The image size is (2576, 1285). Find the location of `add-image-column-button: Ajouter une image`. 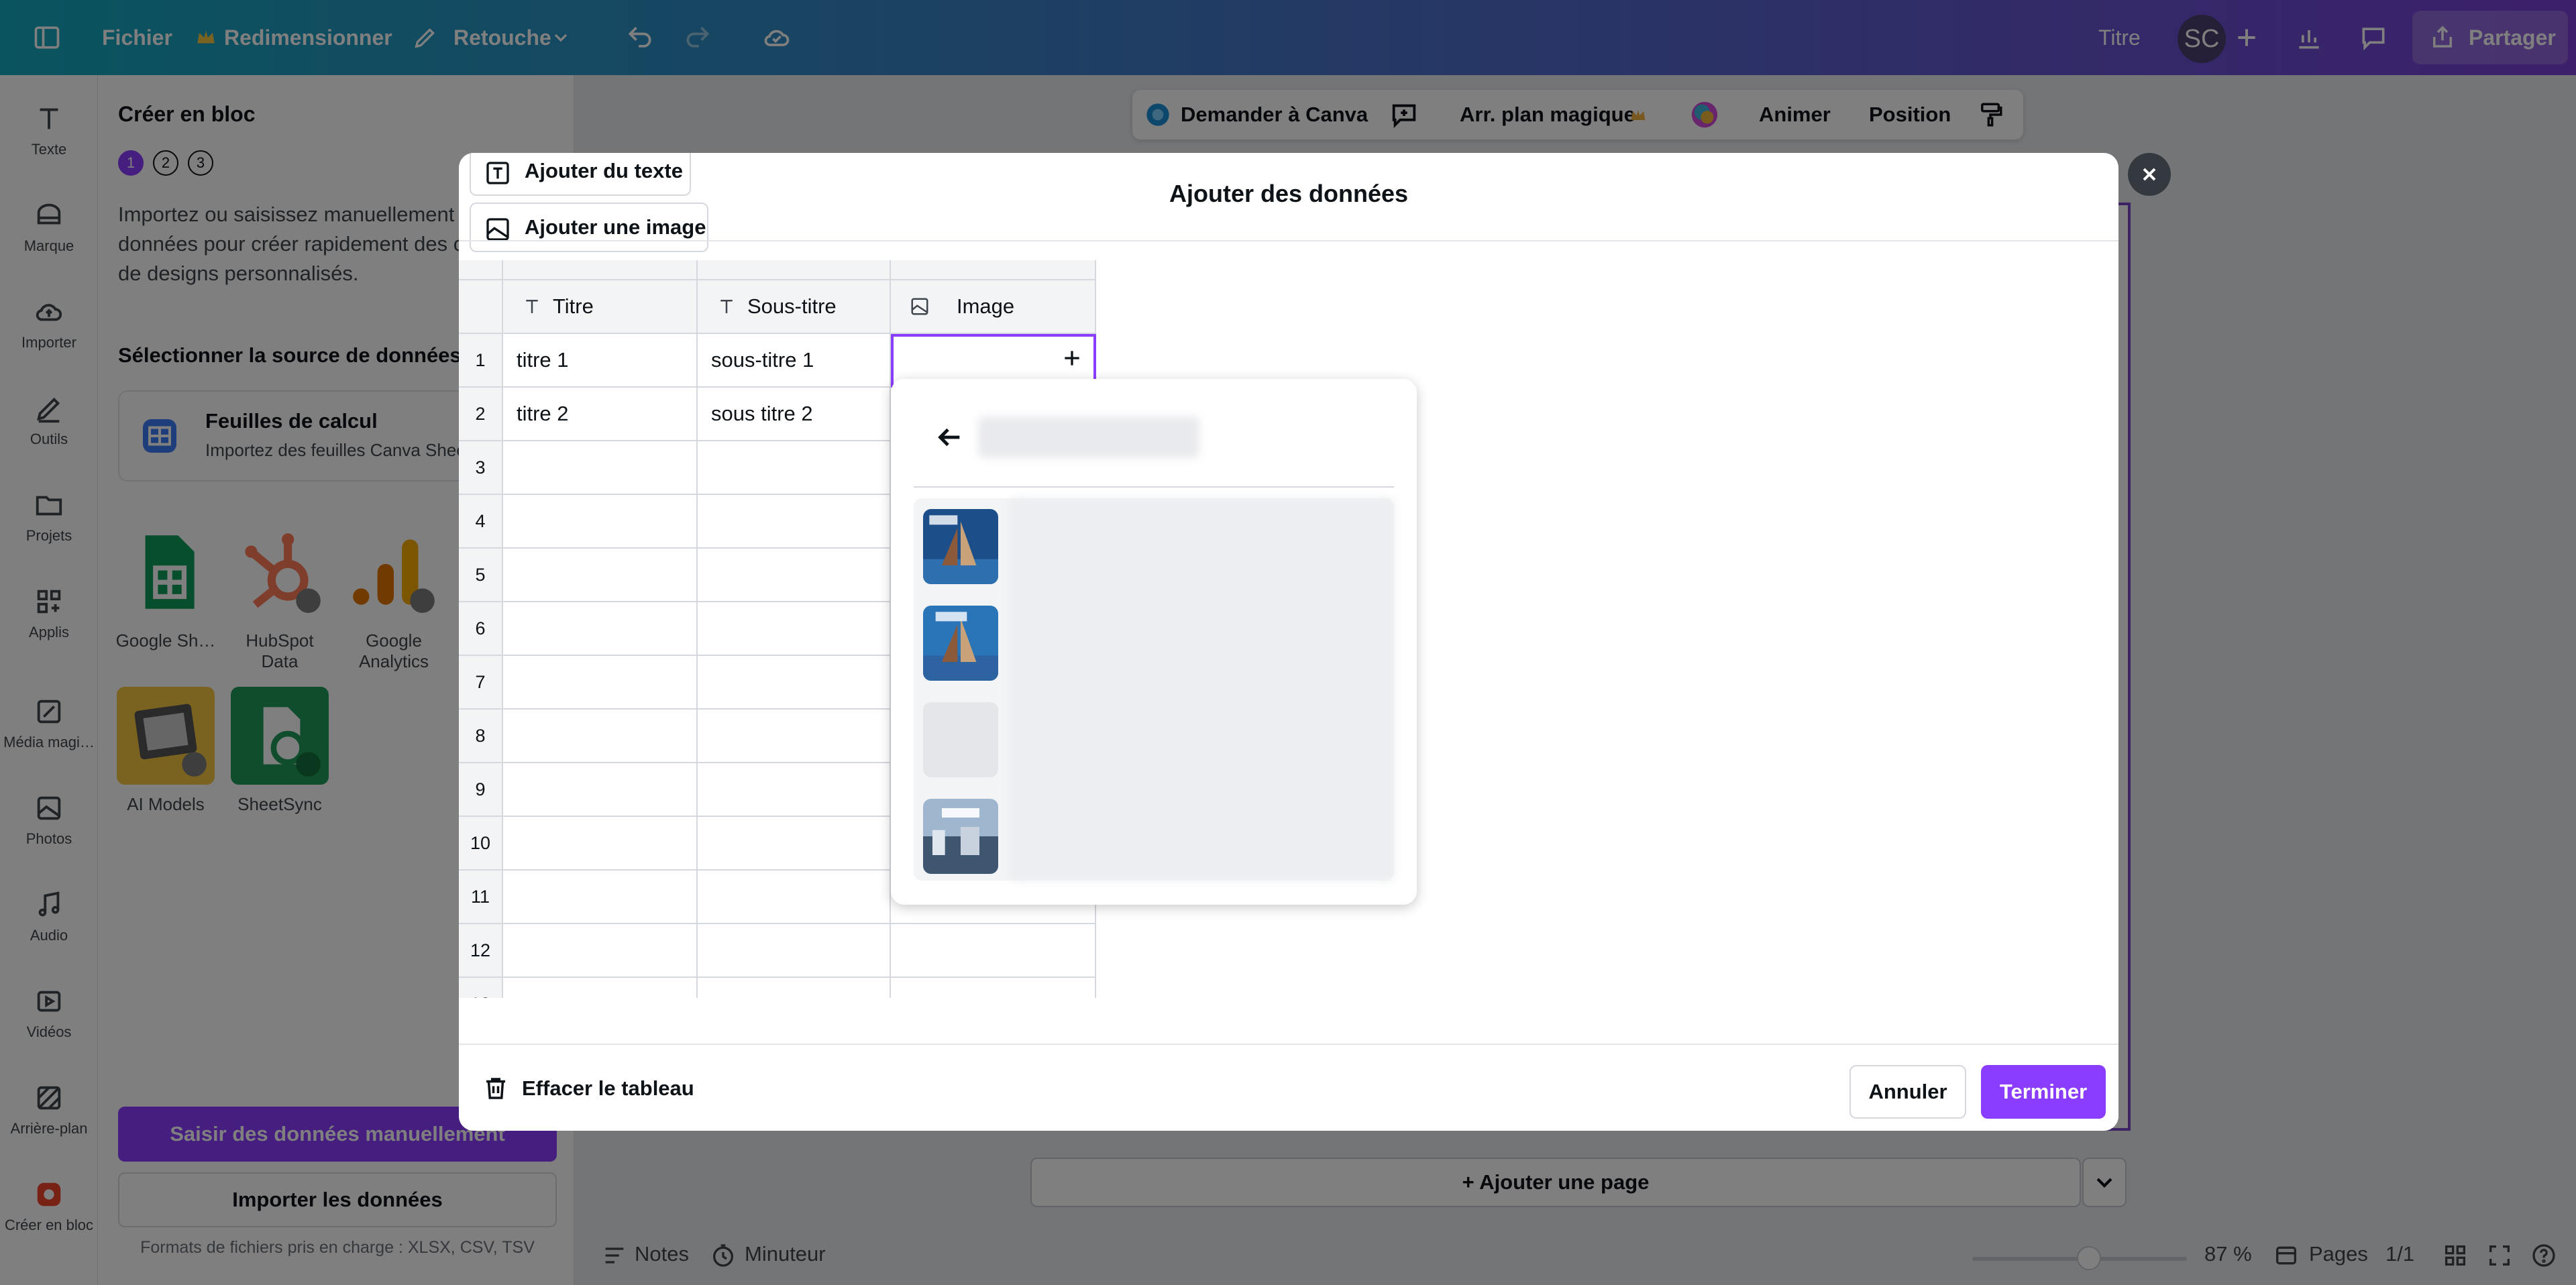

add-image-column-button: Ajouter une image is located at coordinates (589, 227).